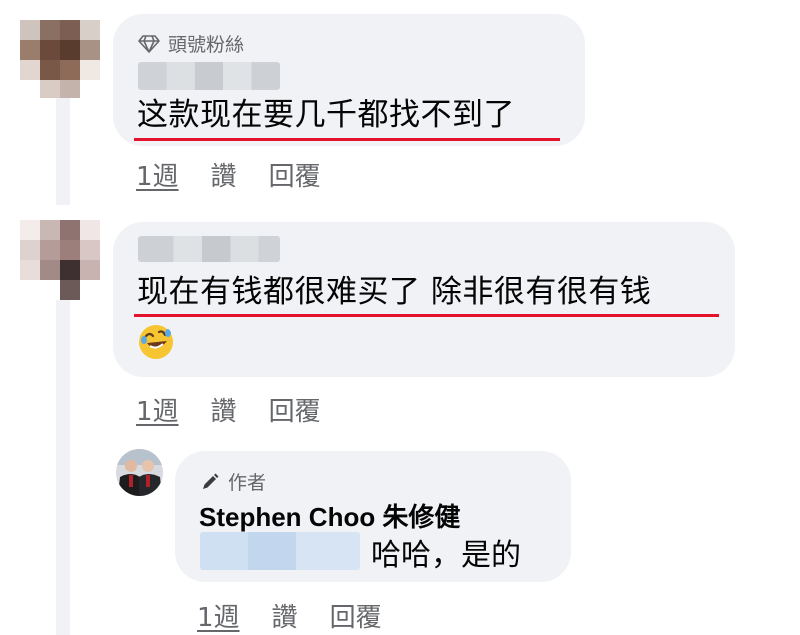  What do you see at coordinates (247, 483) in the screenshot?
I see `badge-label: 作者` at bounding box center [247, 483].